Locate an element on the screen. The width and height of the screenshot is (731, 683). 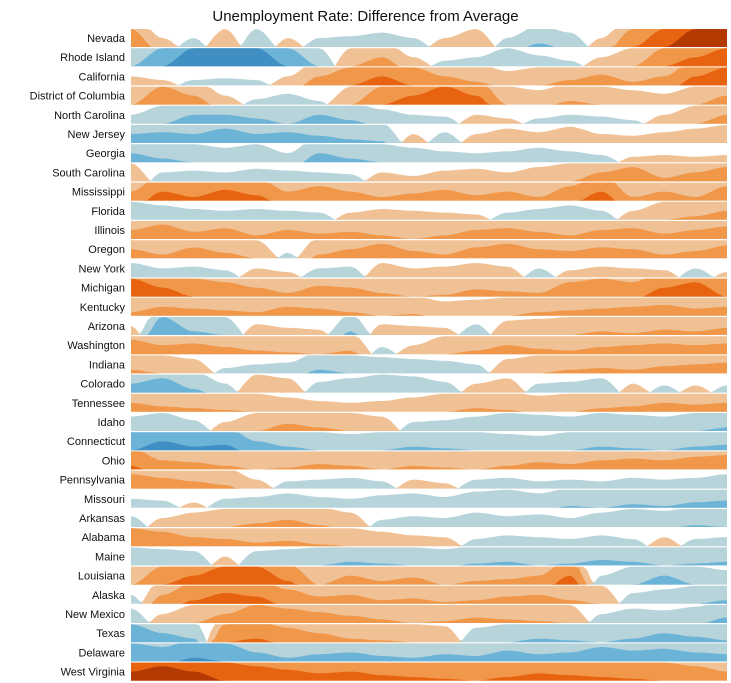
state-label: Rhode Island is located at coordinates (92, 58).